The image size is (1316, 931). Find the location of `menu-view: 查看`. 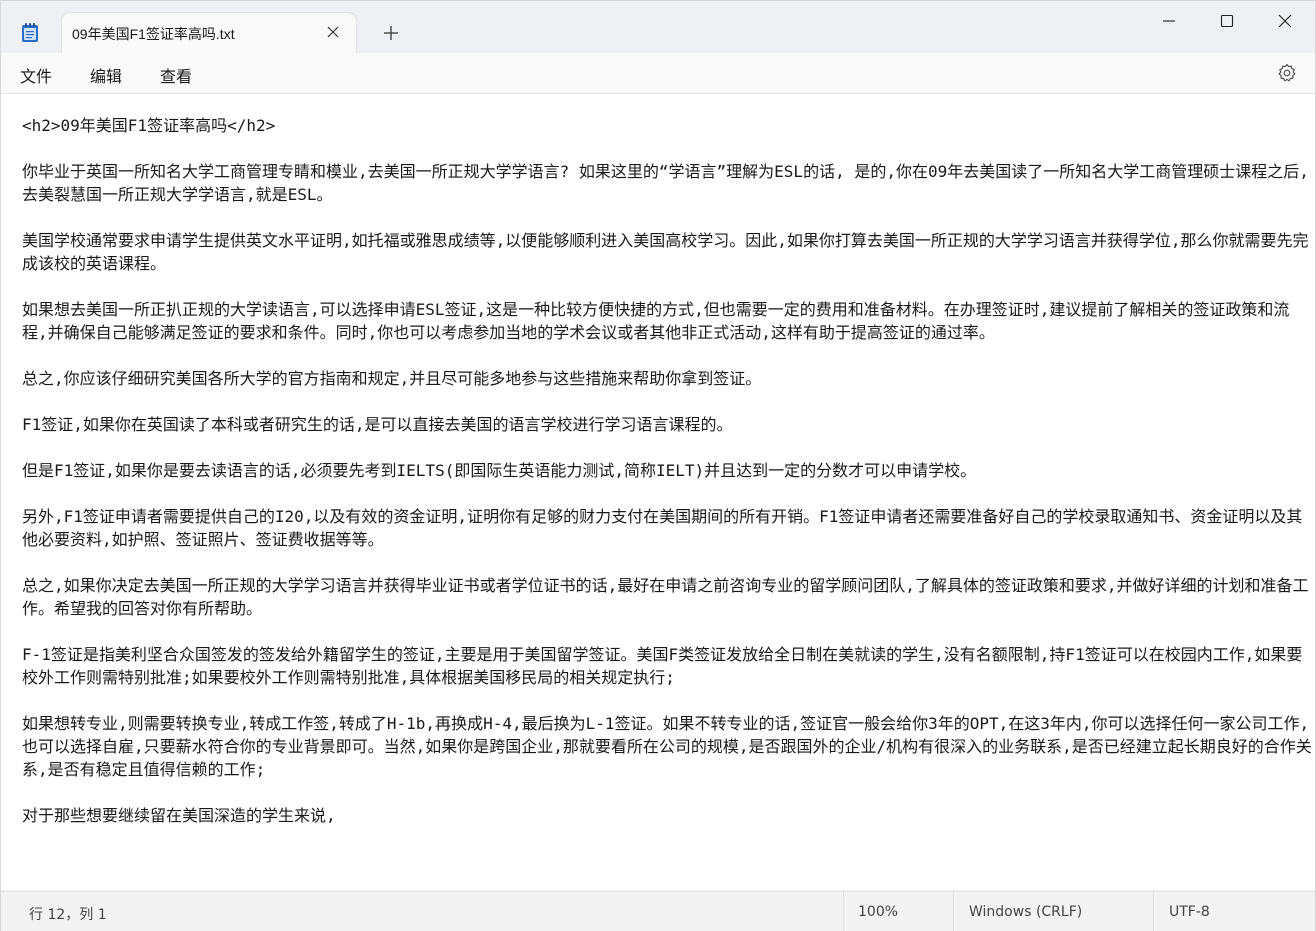

menu-view: 查看 is located at coordinates (176, 75).